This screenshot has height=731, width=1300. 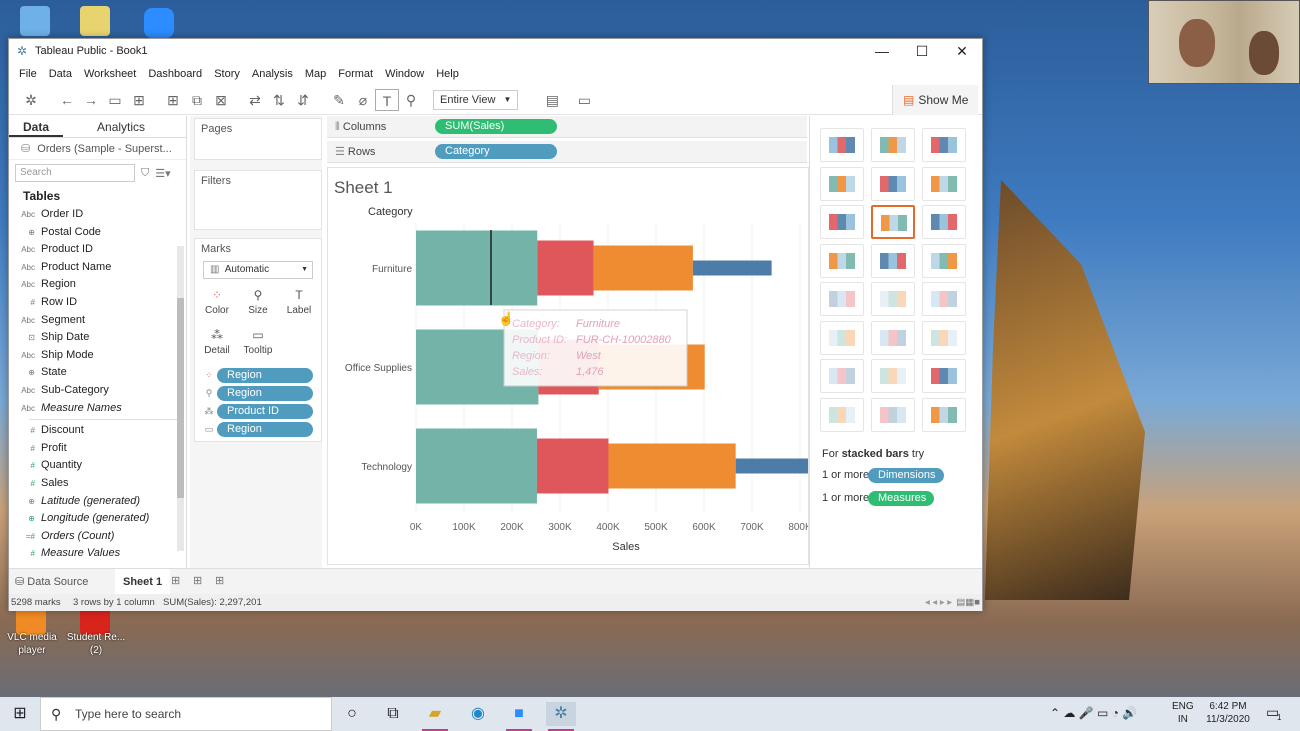 What do you see at coordinates (279, 100) in the screenshot?
I see `sort-ascending-icon: ⇅` at bounding box center [279, 100].